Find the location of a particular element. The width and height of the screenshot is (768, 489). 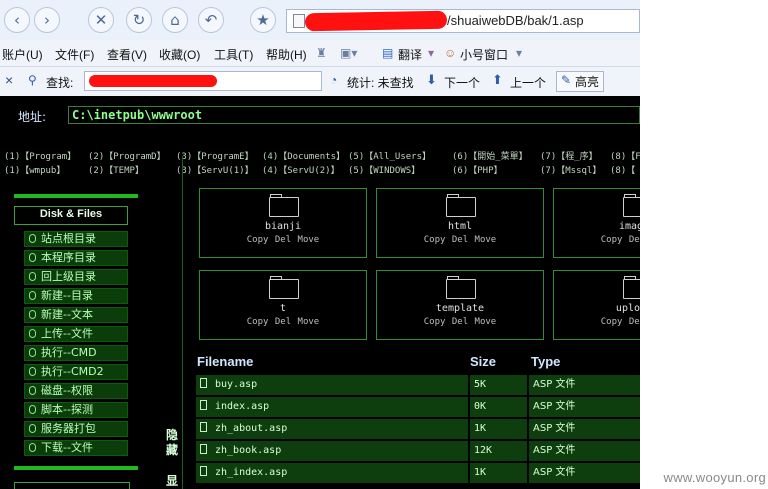

folder-card: uploads Copy Del Move is located at coordinates (596, 305).